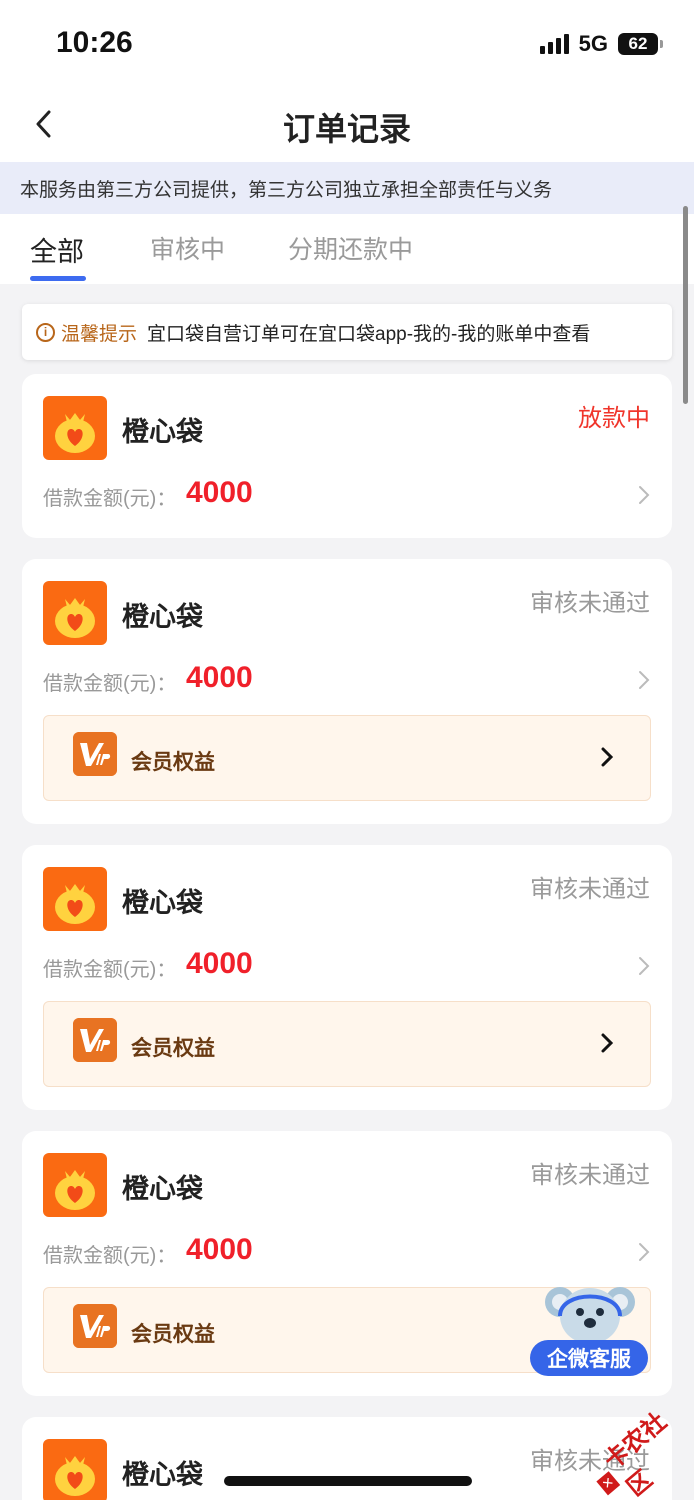 This screenshot has width=694, height=1500. Describe the element at coordinates (347, 44) in the screenshot. I see `status-bar: 10:26 5G 62` at that location.